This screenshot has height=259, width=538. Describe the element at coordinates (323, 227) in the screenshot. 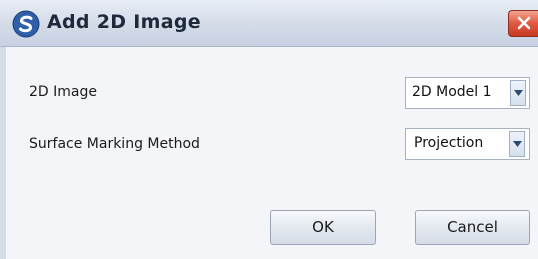

I see `ok-button: OK` at that location.